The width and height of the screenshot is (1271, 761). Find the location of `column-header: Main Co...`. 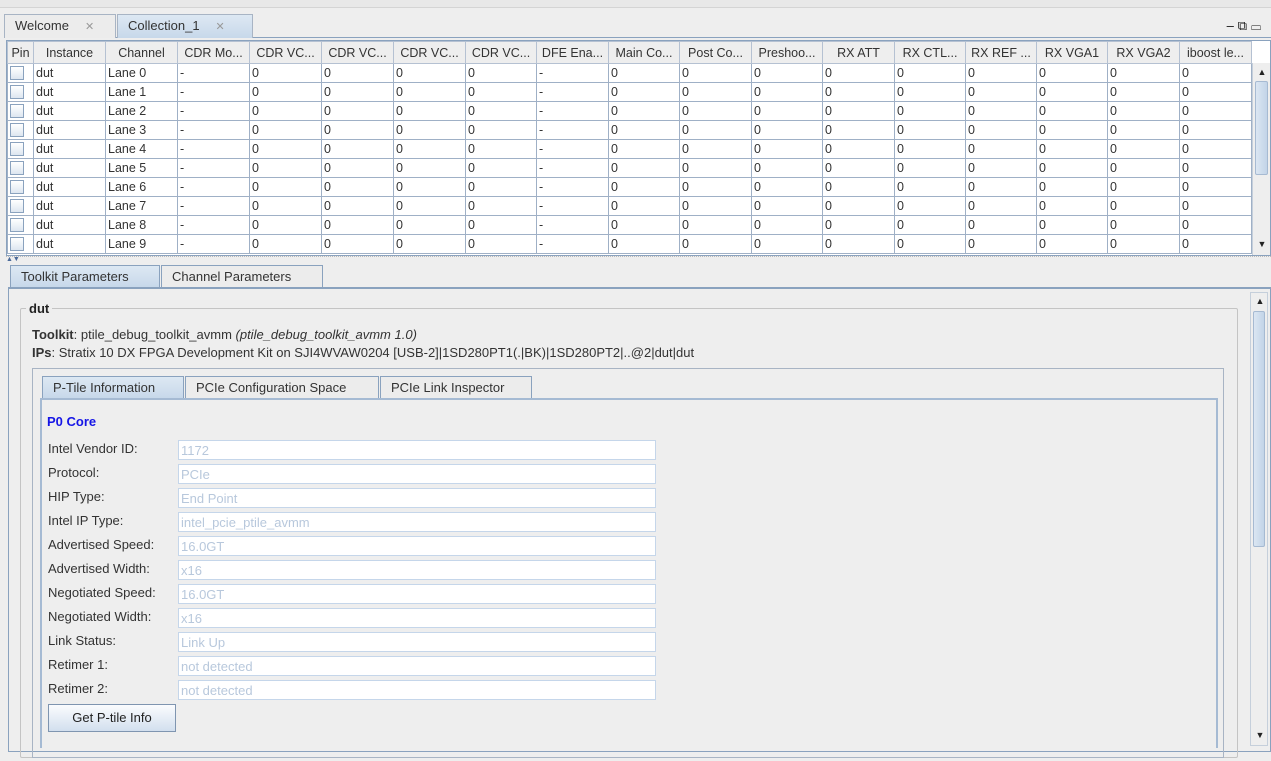

column-header: Main Co... is located at coordinates (644, 52).